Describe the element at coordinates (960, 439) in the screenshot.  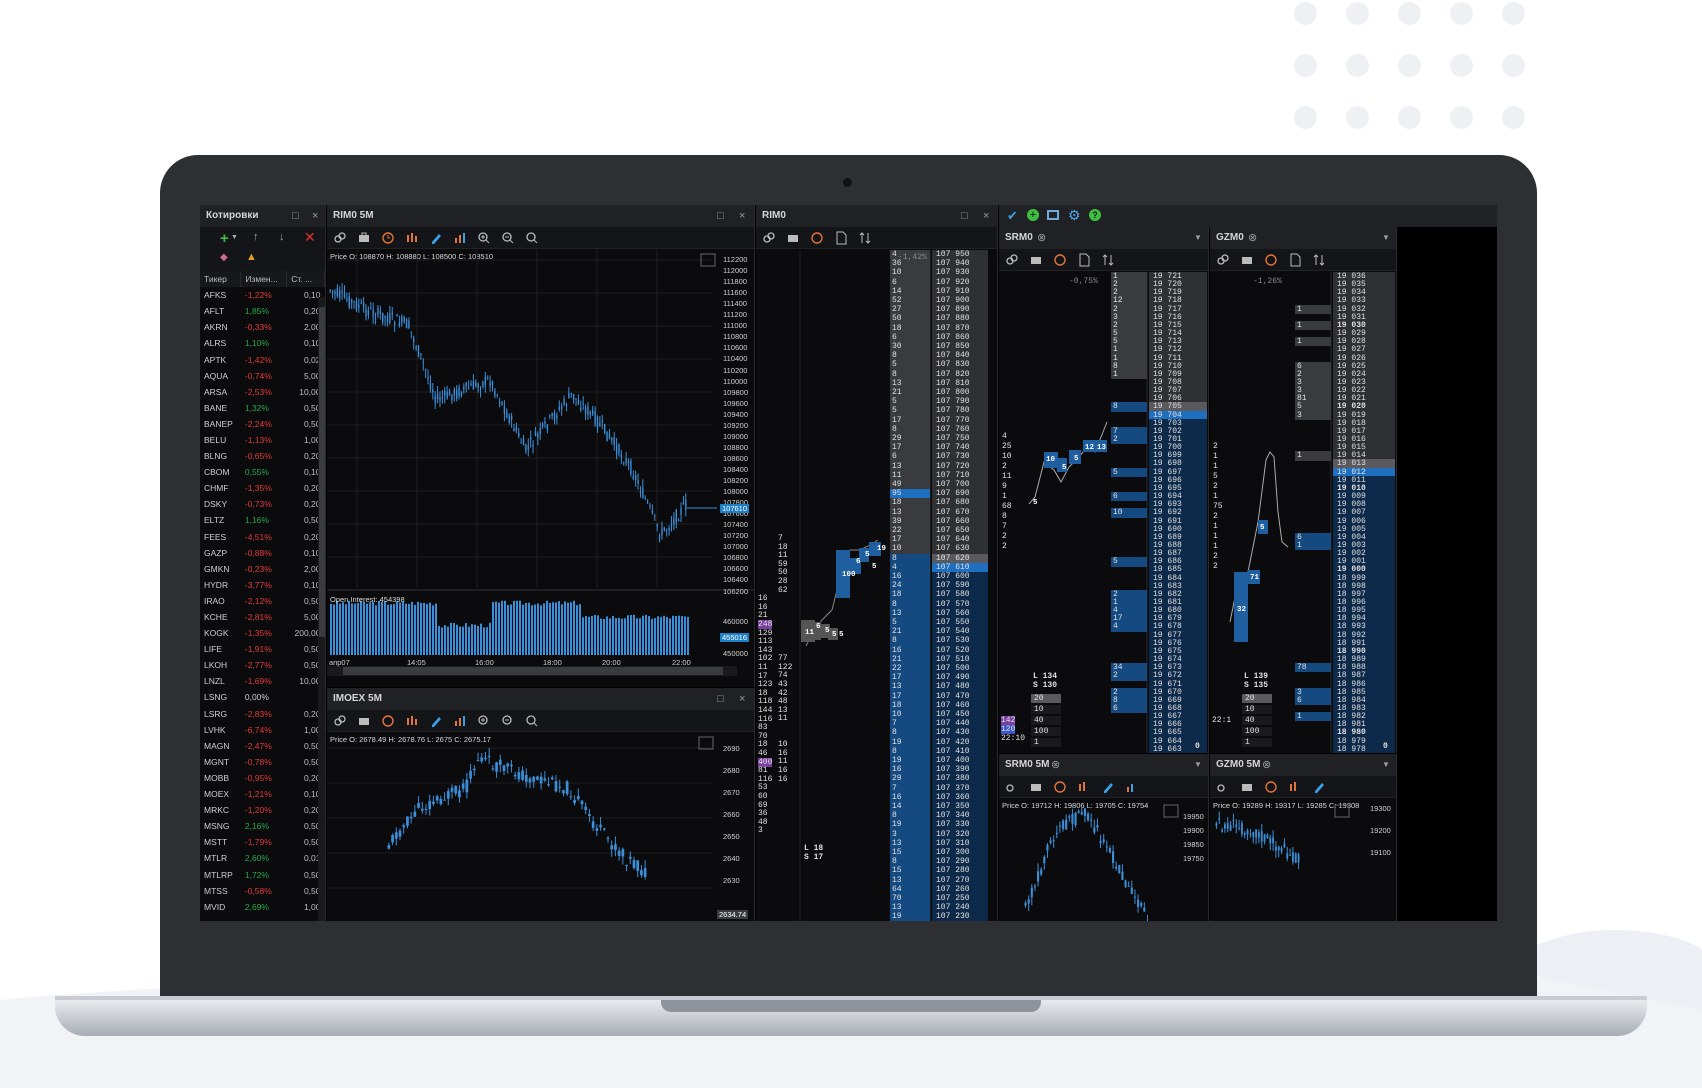
I see `dom-price-row: 107 750` at that location.